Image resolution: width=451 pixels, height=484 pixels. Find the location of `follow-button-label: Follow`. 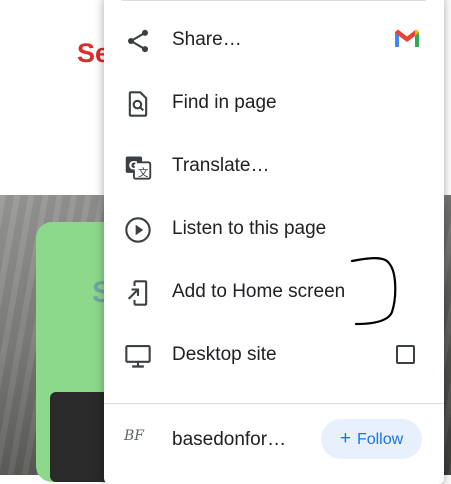

follow-button-label: Follow is located at coordinates (380, 439).